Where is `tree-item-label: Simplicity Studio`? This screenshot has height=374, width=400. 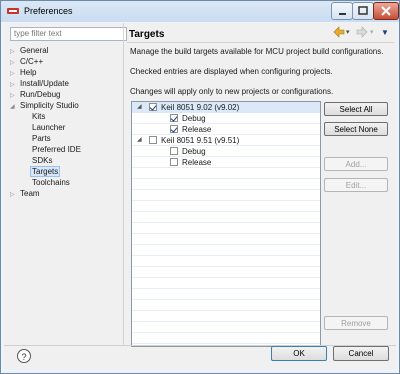
tree-item-label: Simplicity Studio is located at coordinates (49, 105).